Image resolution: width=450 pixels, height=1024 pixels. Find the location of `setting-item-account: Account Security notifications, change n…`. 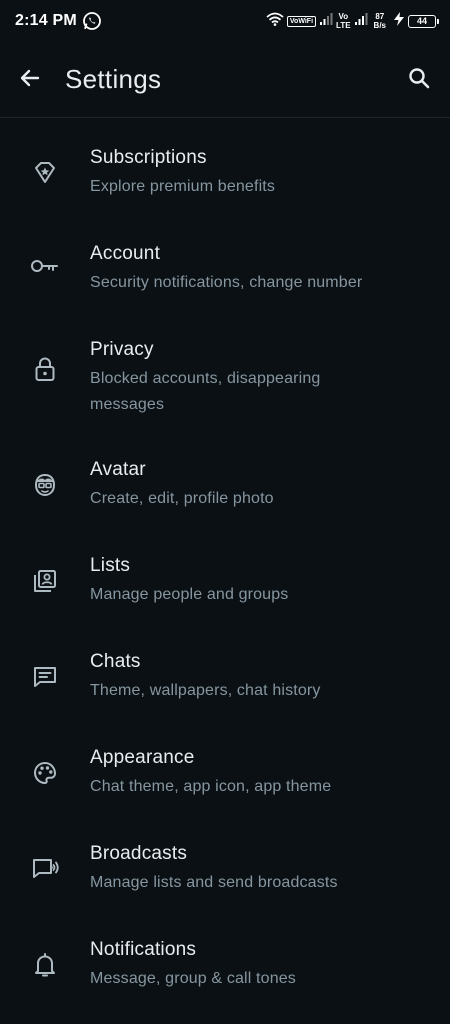

setting-item-account: Account Security notifications, change n… is located at coordinates (225, 277).